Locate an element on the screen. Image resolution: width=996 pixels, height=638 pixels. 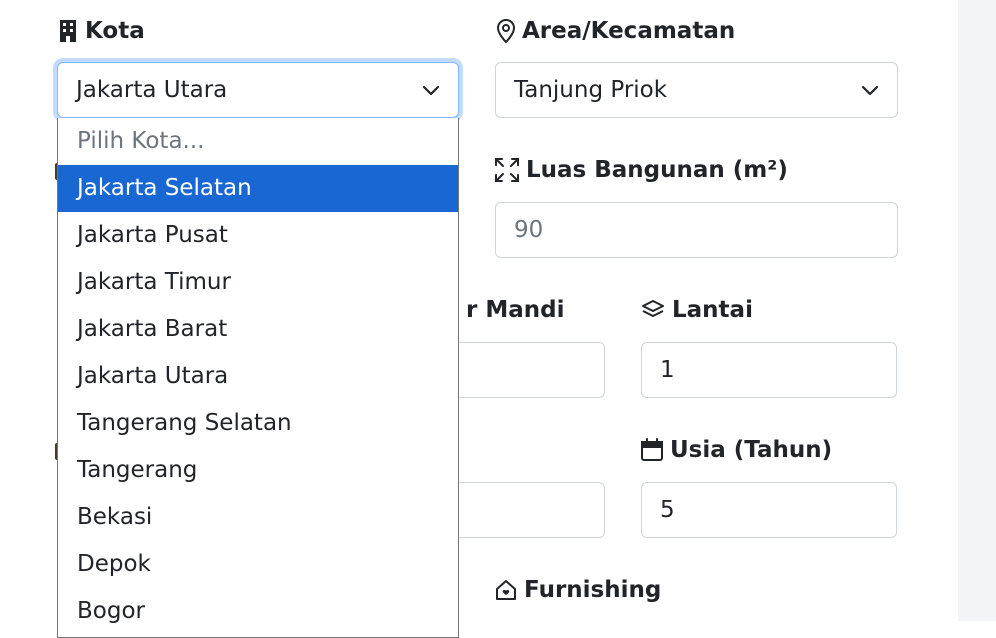
kota-option: Tangerang is located at coordinates (258, 470).